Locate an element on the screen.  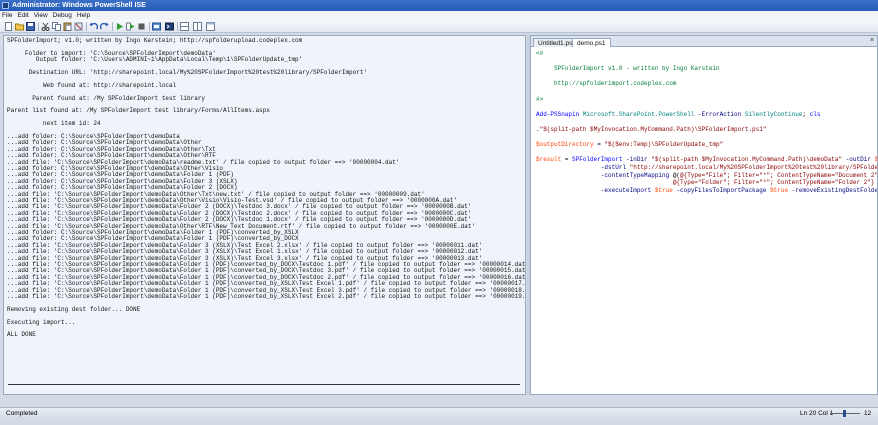
menu-bar: File Edit View Debug Help is located at coordinates (439, 15).